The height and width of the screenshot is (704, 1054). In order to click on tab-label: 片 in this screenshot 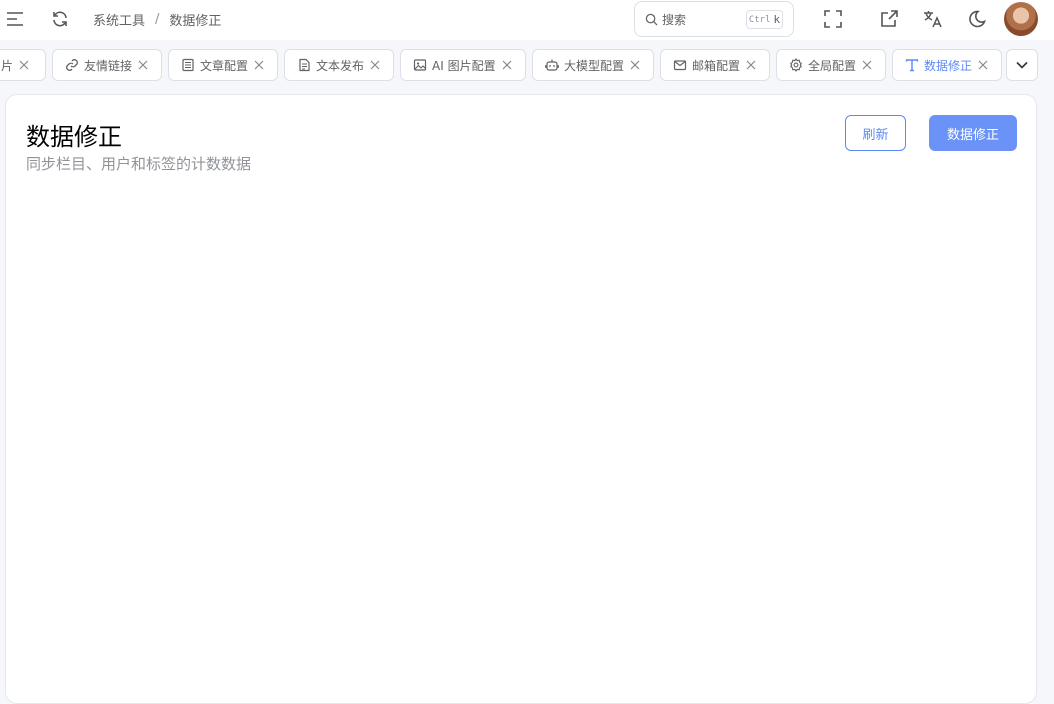, I will do `click(7, 65)`.